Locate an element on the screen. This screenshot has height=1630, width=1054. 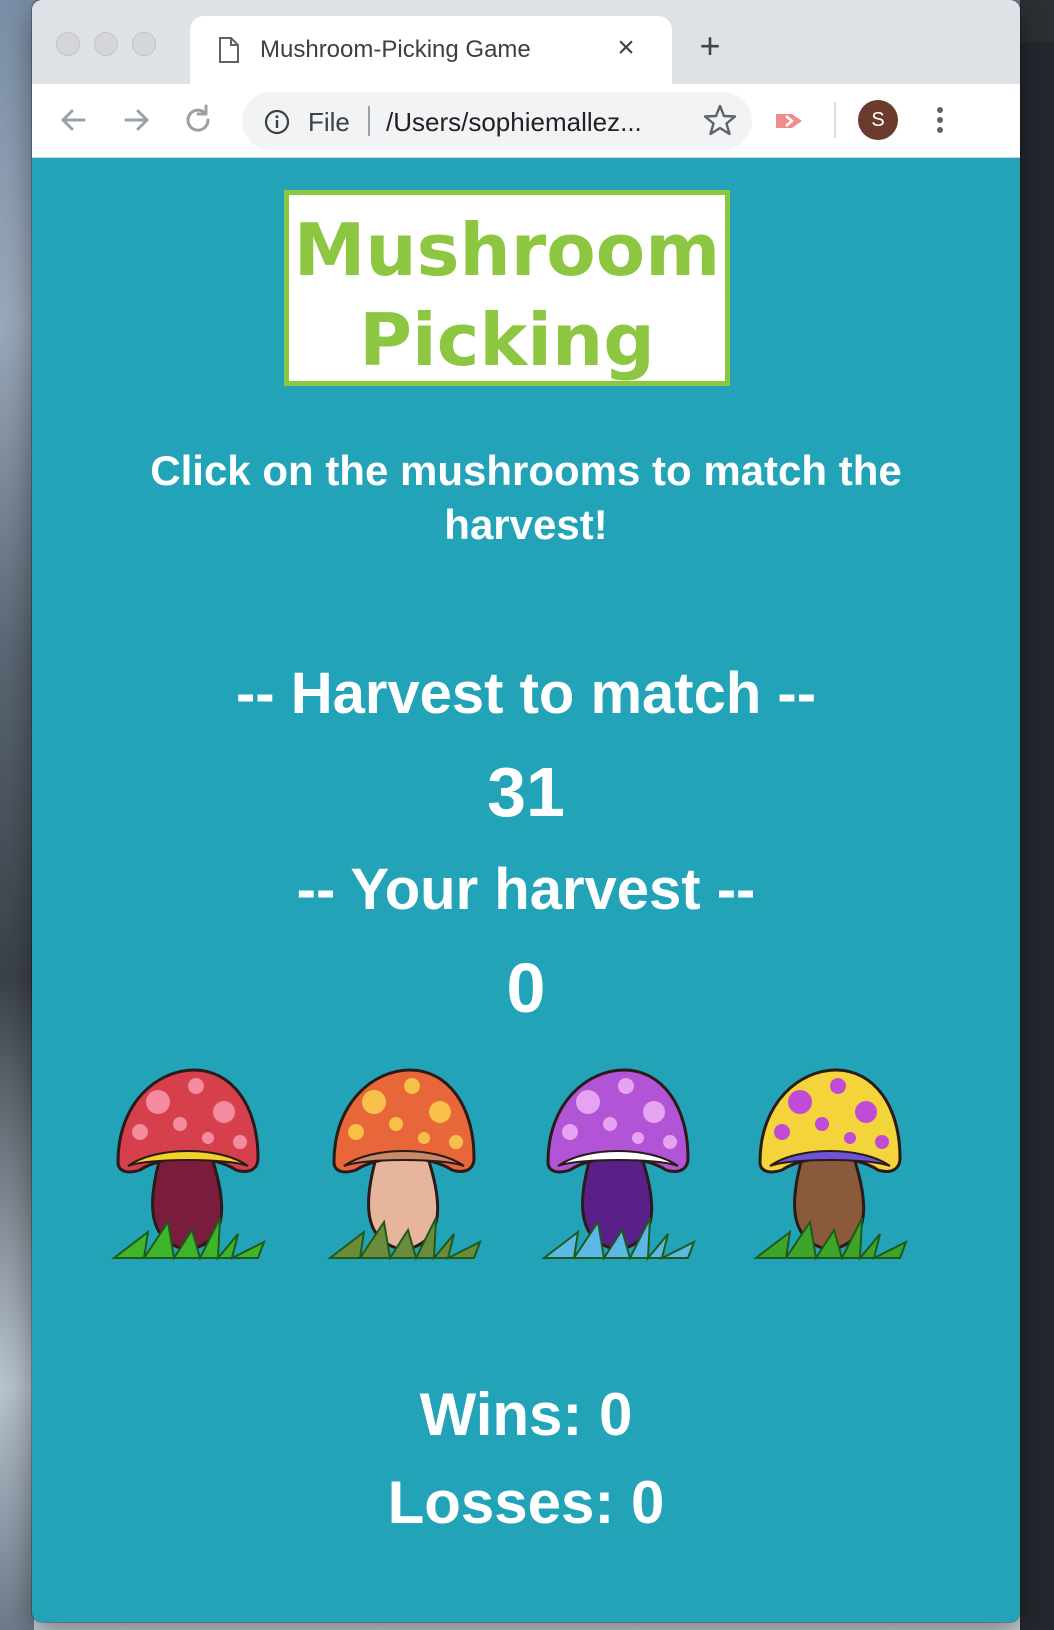
title-line-2: Picking is located at coordinates (507, 340).